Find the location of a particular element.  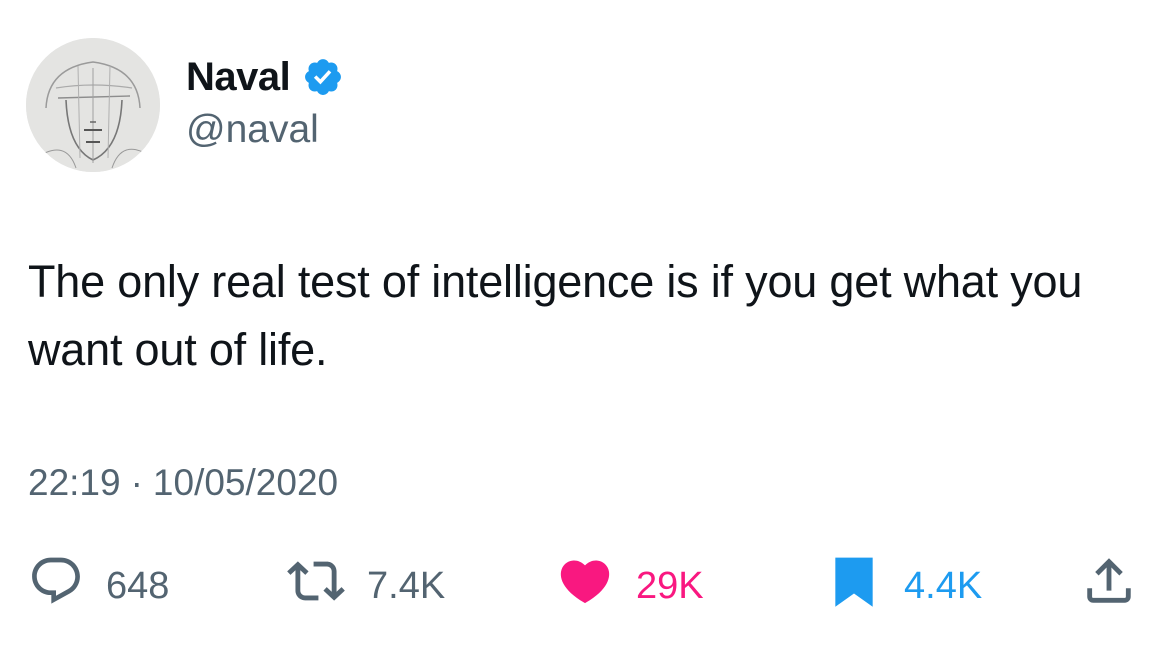

author-handle: @naval is located at coordinates (252, 130).